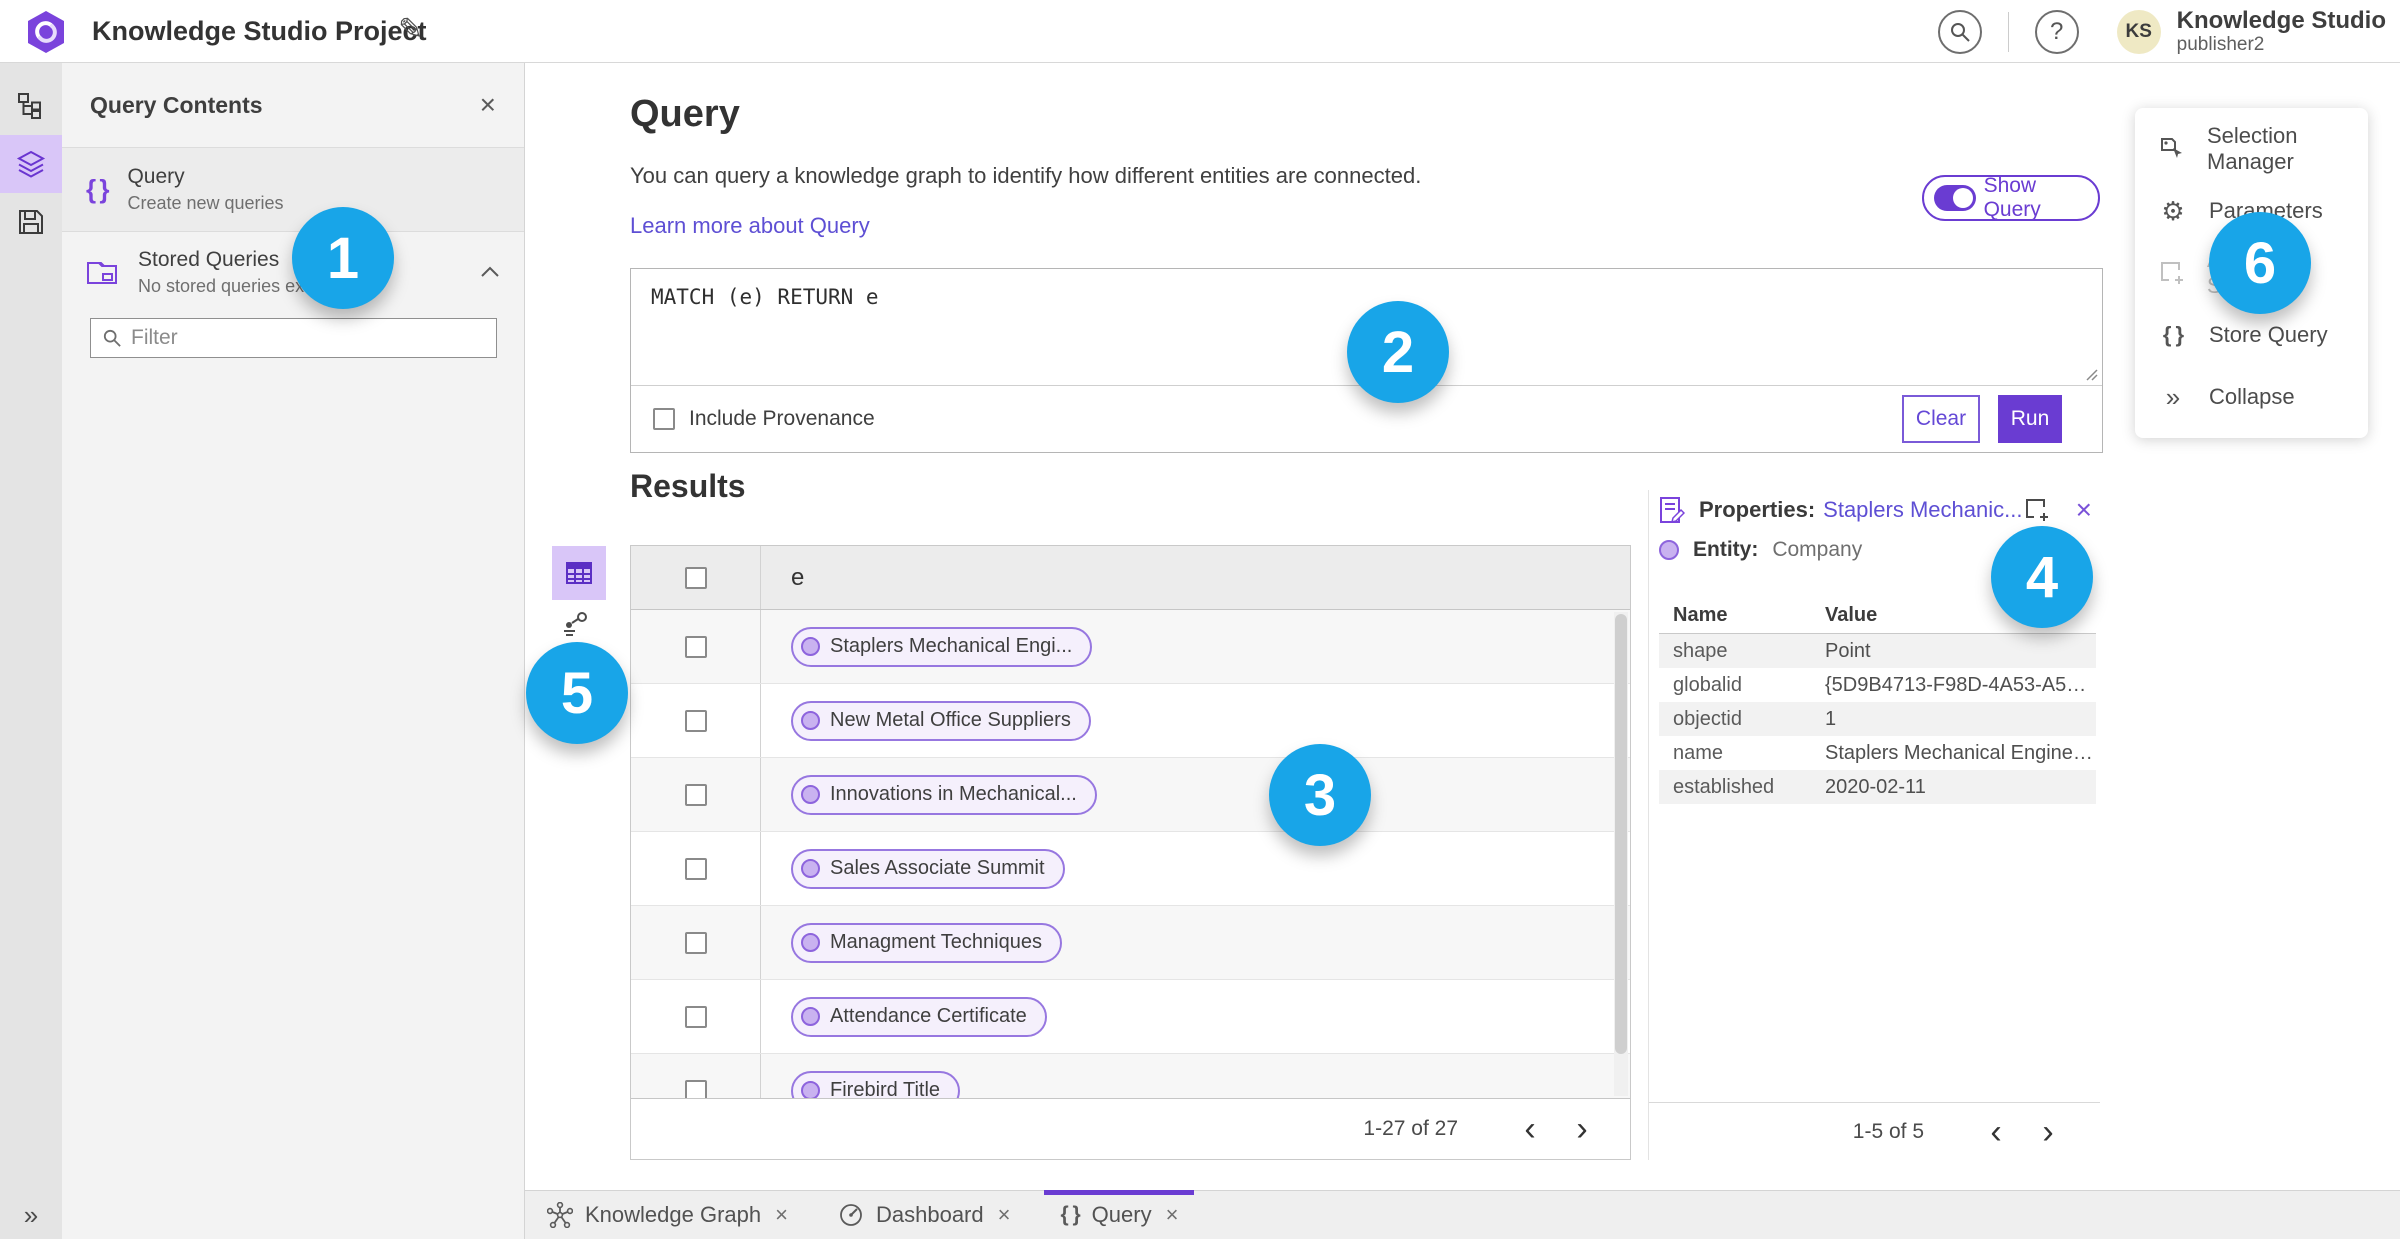 This screenshot has height=1239, width=2400. What do you see at coordinates (560, 1215) in the screenshot?
I see `knowledge-graph-icon` at bounding box center [560, 1215].